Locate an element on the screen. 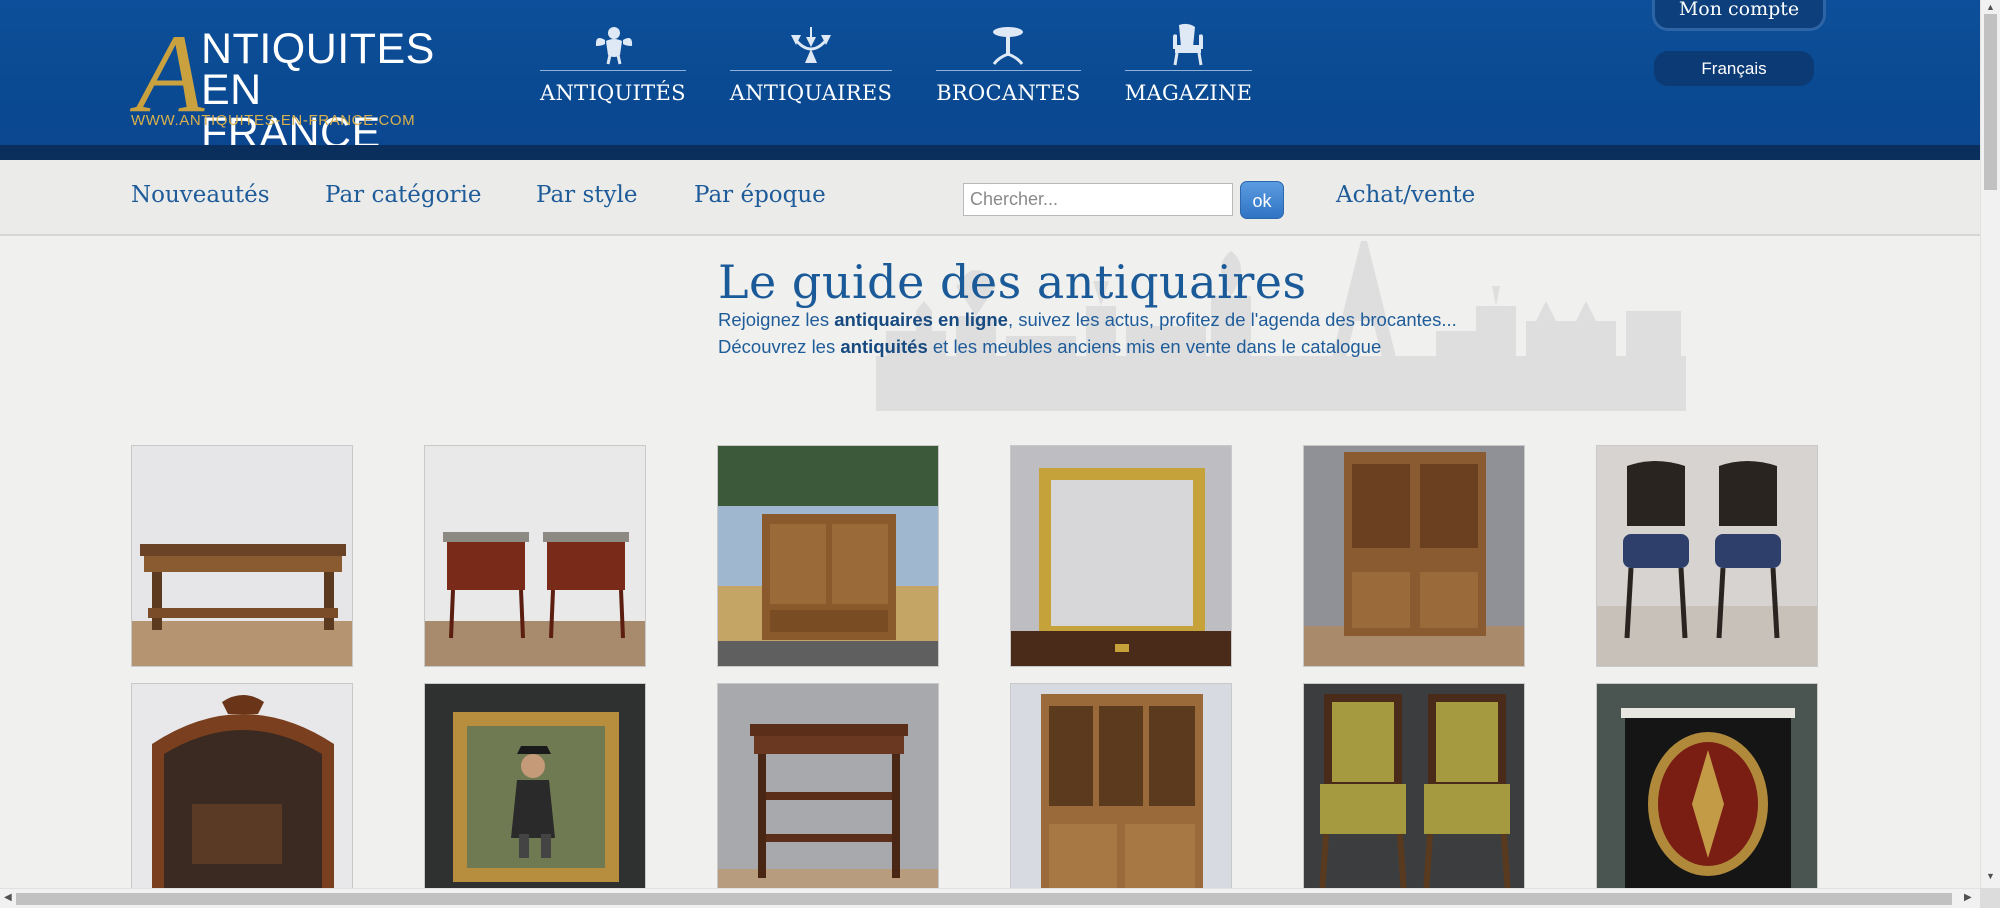 The image size is (2000, 908). language-selector: Français is located at coordinates (1734, 68).